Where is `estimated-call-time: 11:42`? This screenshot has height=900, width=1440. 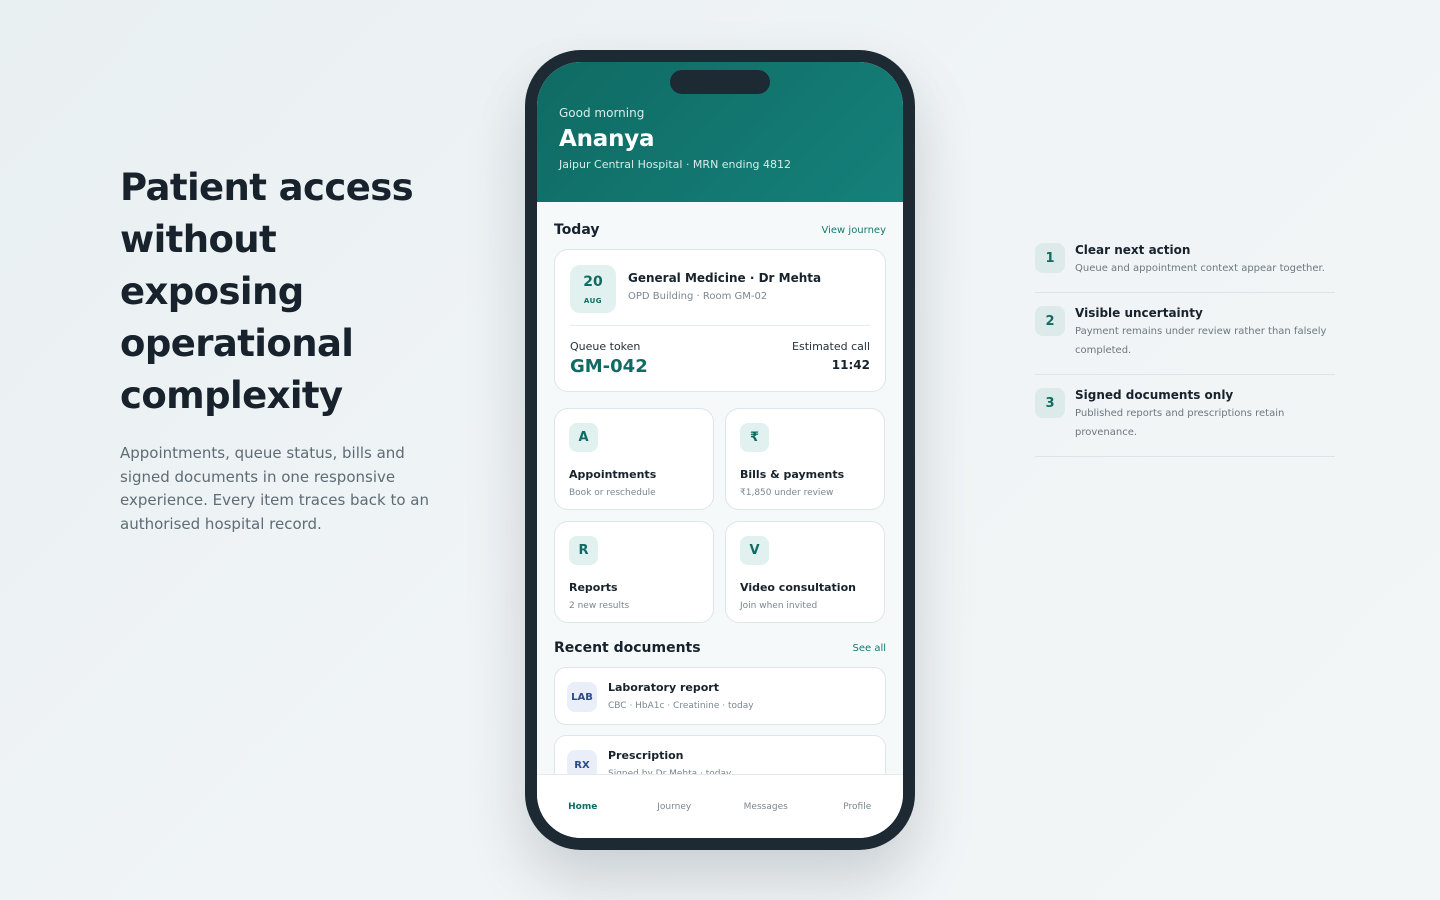 estimated-call-time: 11:42 is located at coordinates (850, 365).